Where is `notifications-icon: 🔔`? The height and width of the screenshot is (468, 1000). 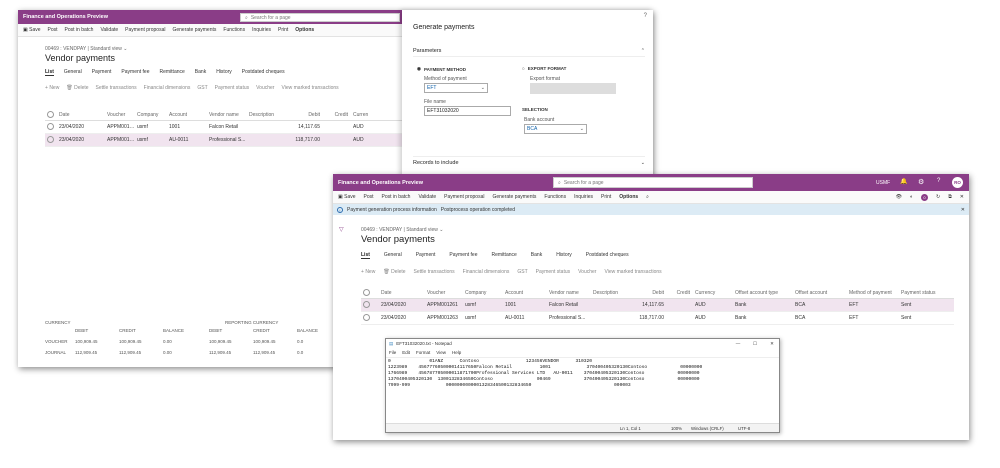
notifications-icon: 🔔 is located at coordinates (903, 181).